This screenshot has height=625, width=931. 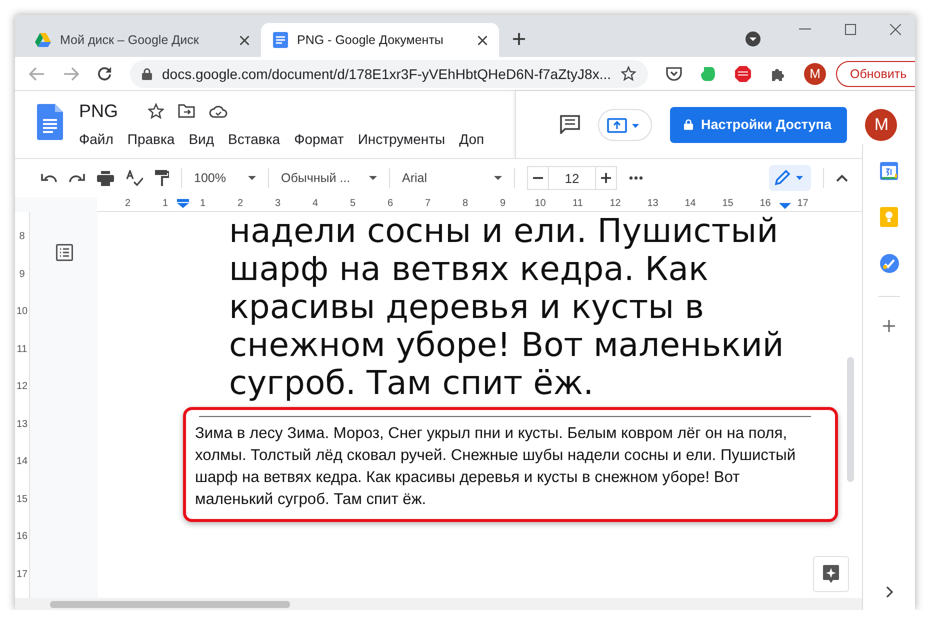 I want to click on dropdown-icon, so click(x=753, y=39).